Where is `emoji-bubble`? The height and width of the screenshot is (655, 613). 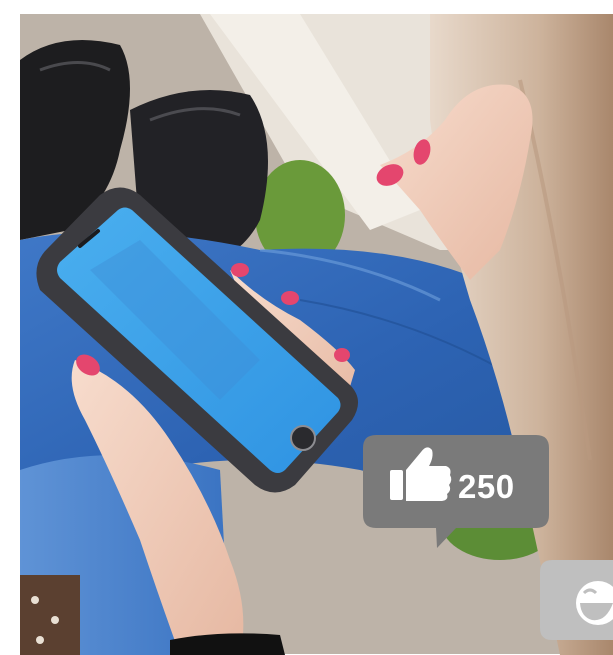 emoji-bubble is located at coordinates (576, 600).